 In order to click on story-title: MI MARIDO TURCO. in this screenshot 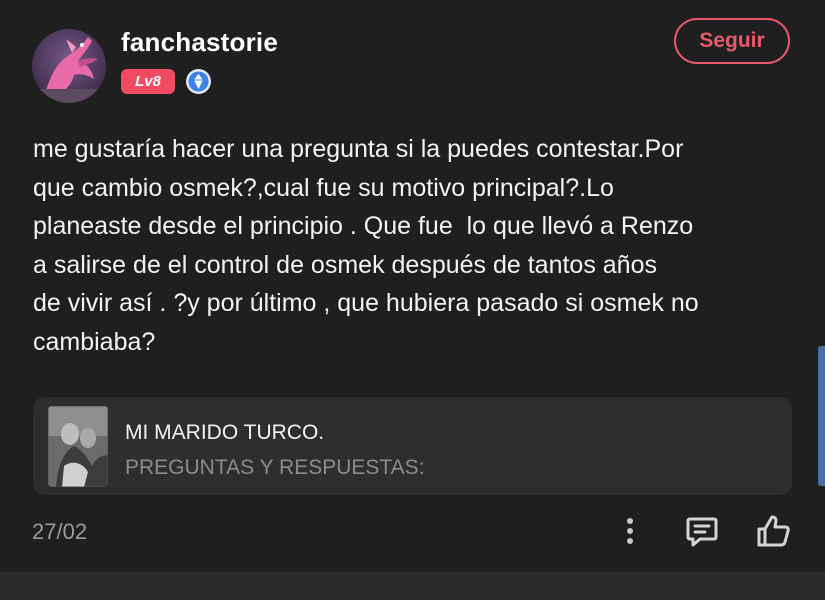, I will do `click(225, 432)`.